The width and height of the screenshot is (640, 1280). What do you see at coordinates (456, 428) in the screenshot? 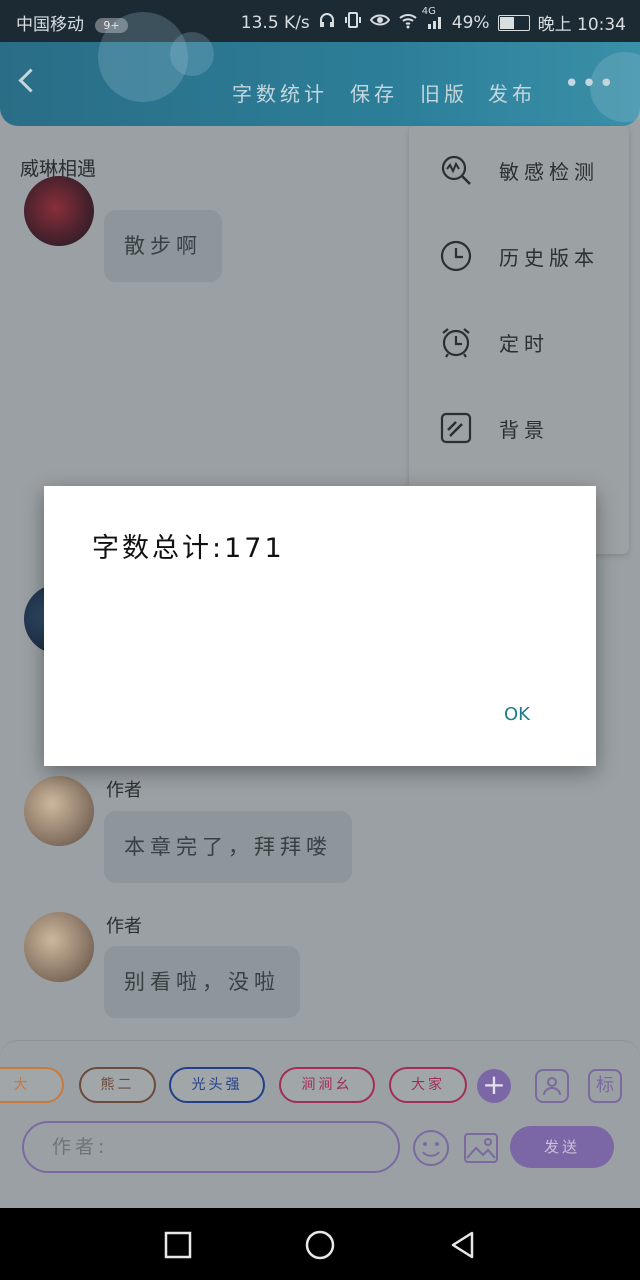
I see `background-icon` at bounding box center [456, 428].